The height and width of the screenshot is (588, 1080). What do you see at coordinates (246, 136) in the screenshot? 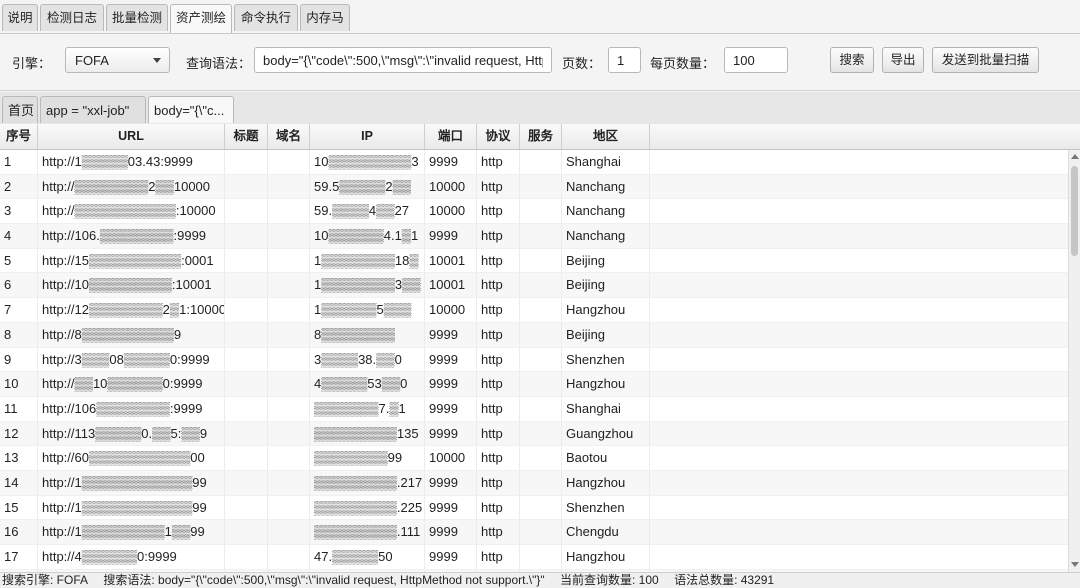
I see `column-header-title: 标题` at bounding box center [246, 136].